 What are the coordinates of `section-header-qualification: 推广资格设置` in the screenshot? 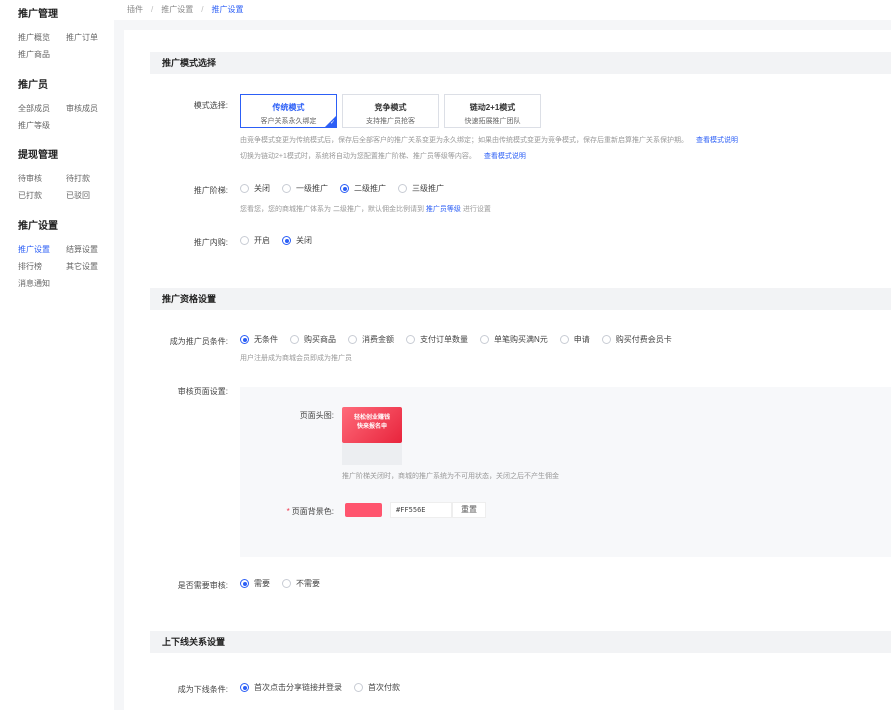 It's located at (520, 299).